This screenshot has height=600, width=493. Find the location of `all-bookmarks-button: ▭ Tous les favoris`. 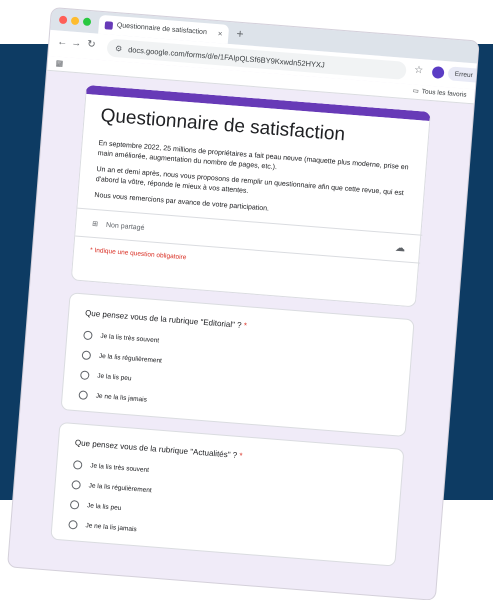

all-bookmarks-button: ▭ Tous les favoris is located at coordinates (439, 93).